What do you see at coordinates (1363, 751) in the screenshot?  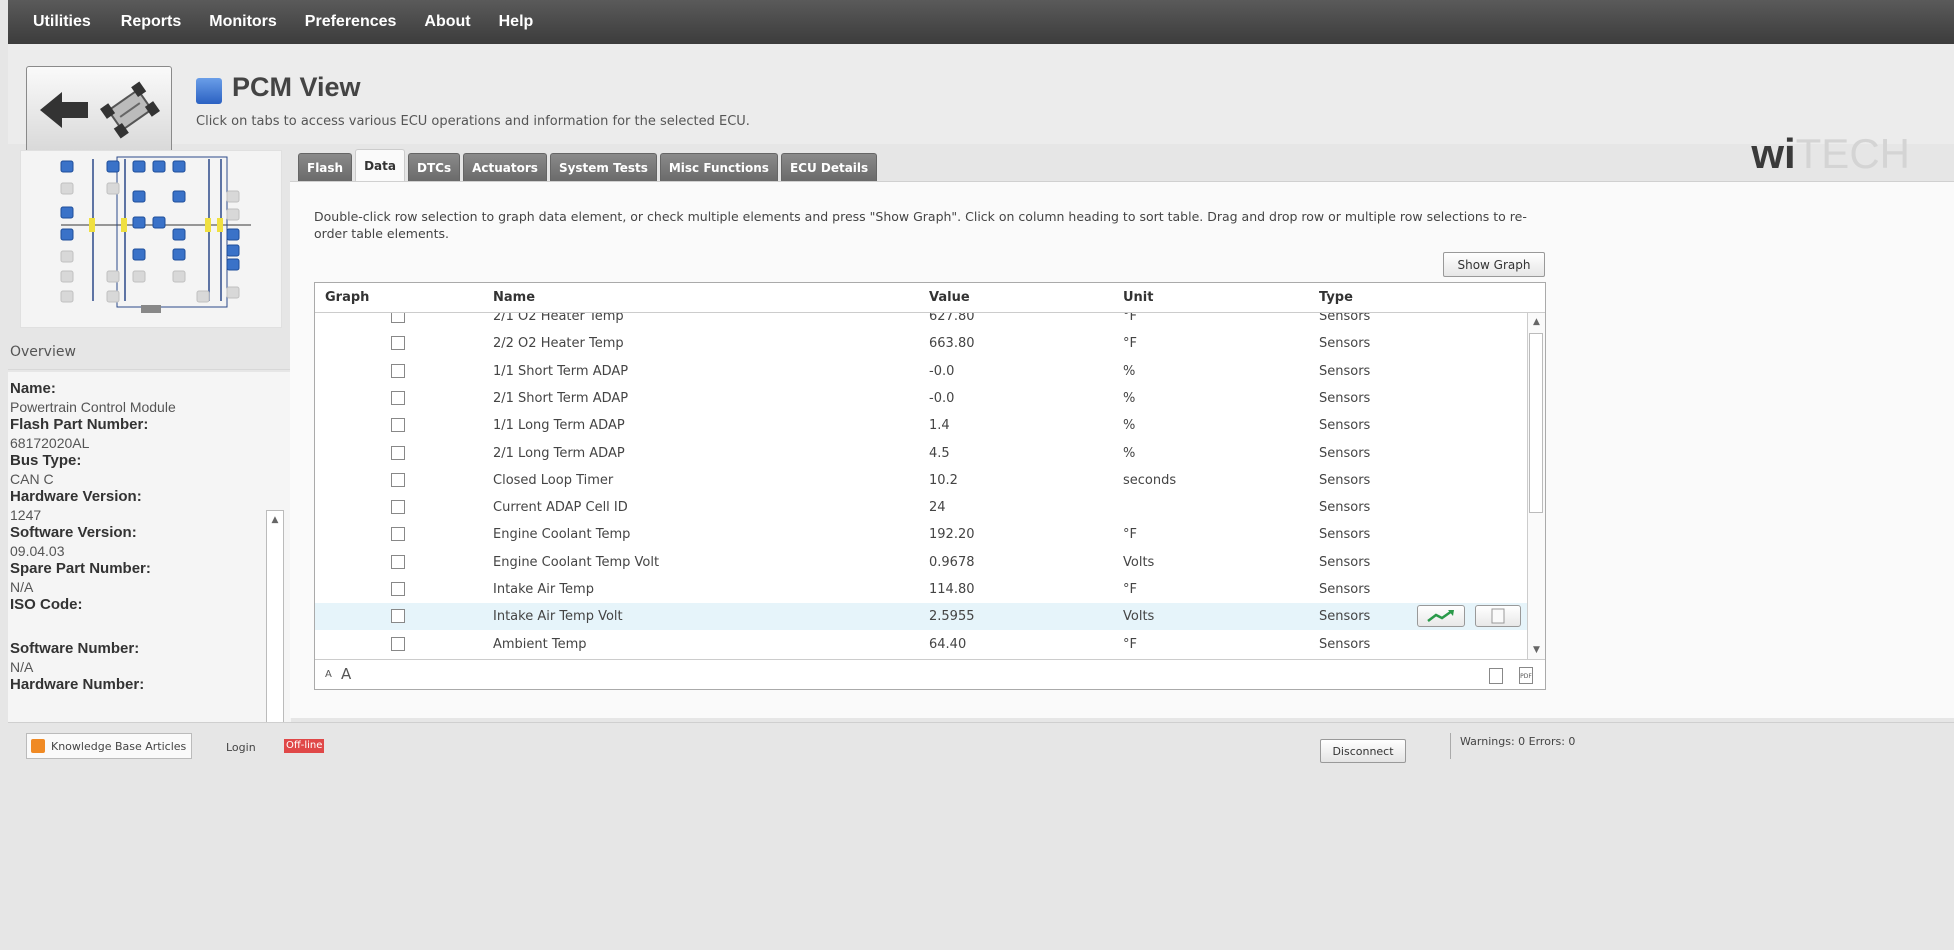 I see `disconnect-button: Disconnect` at bounding box center [1363, 751].